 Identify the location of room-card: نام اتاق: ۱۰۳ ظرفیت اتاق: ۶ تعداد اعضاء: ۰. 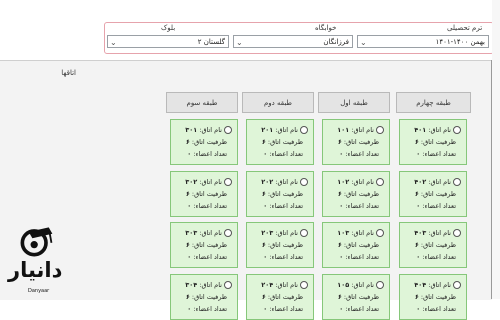
(356, 245).